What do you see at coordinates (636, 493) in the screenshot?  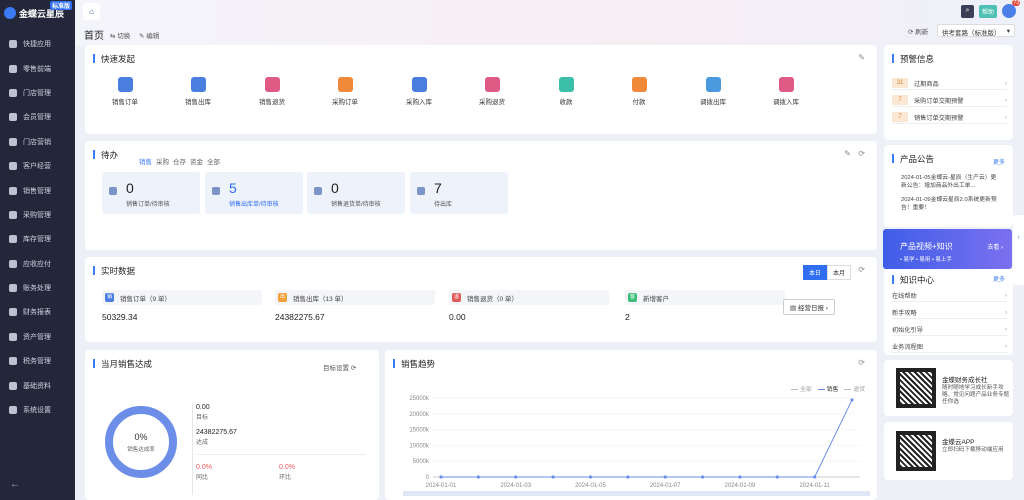 I see `chart-scrollbar` at bounding box center [636, 493].